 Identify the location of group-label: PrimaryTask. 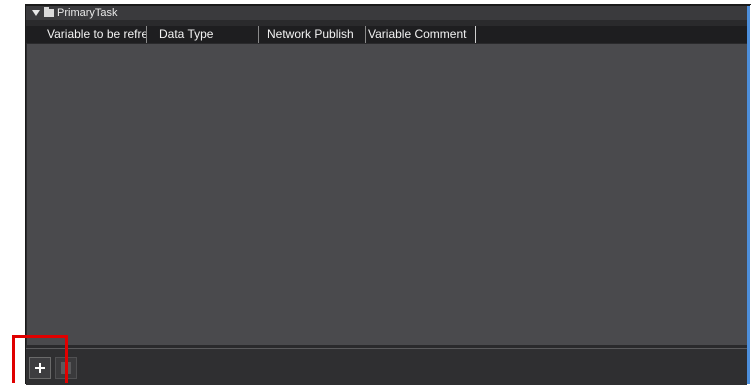
(87, 13).